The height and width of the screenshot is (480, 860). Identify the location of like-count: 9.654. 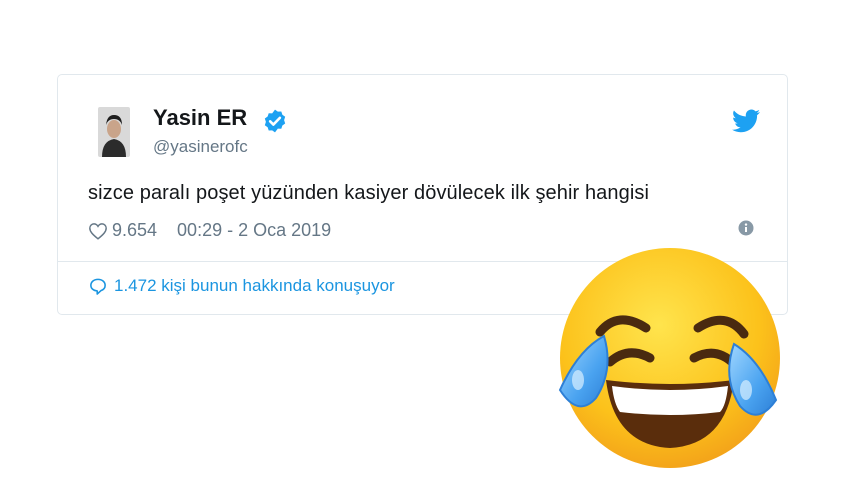
(134, 230).